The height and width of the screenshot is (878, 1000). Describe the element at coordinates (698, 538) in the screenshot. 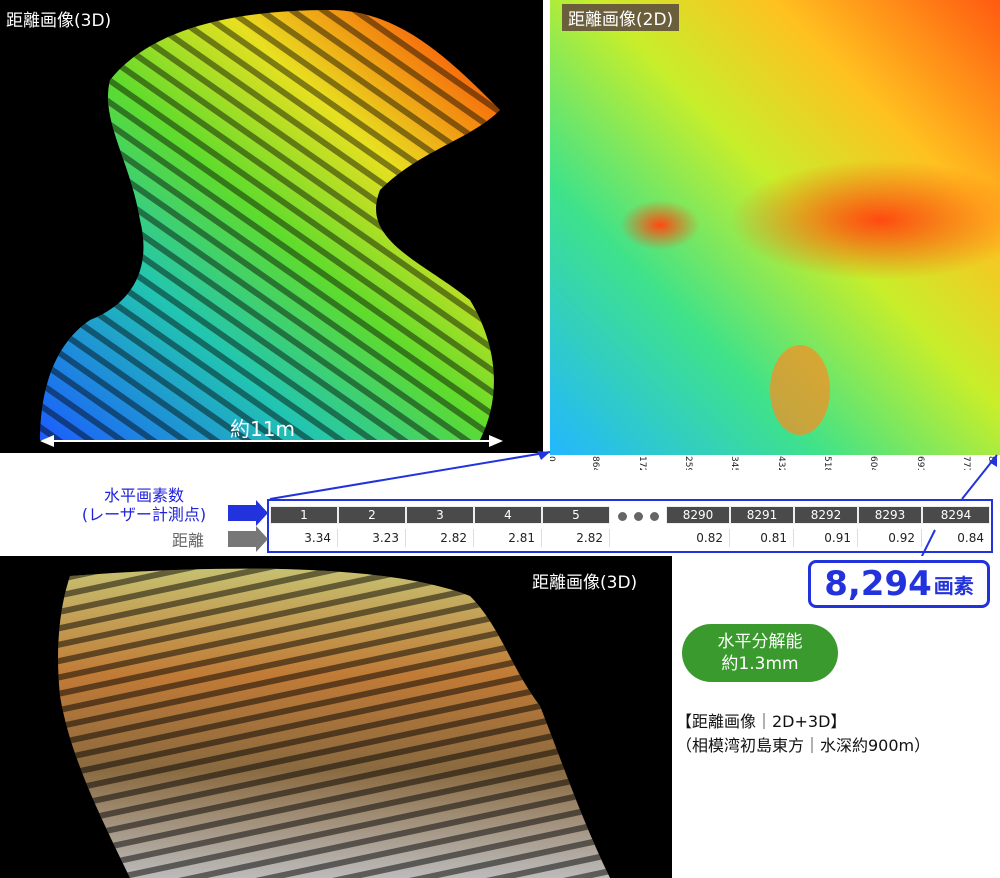

I see `distance-cell: 0.82` at that location.